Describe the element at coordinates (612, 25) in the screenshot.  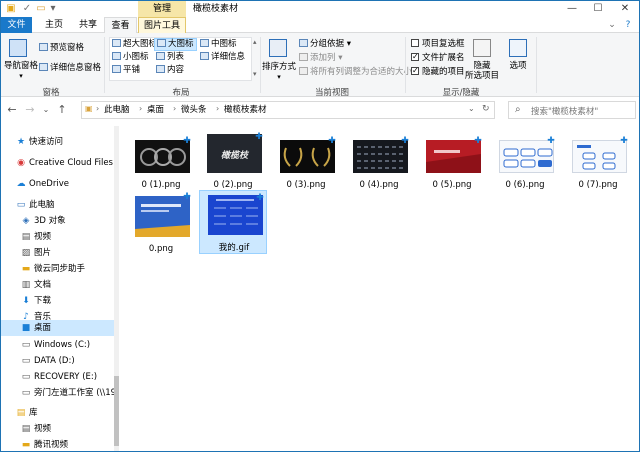
I see `collapse-ribbon-icon: ⌄` at that location.